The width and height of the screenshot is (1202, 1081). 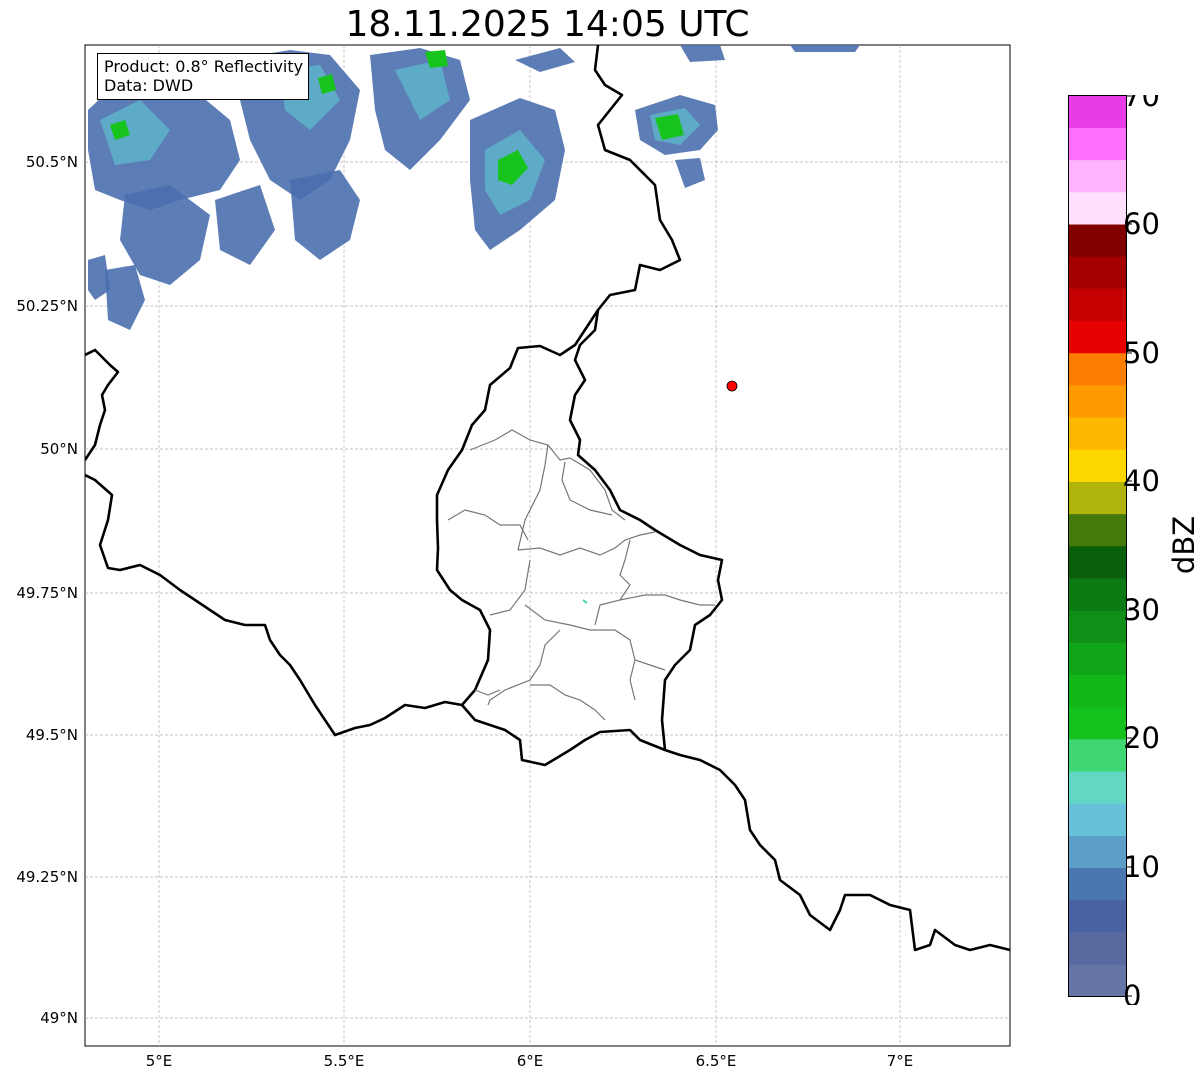 What do you see at coordinates (47, 593) in the screenshot?
I see `lat-tick-label: 49.75°N` at bounding box center [47, 593].